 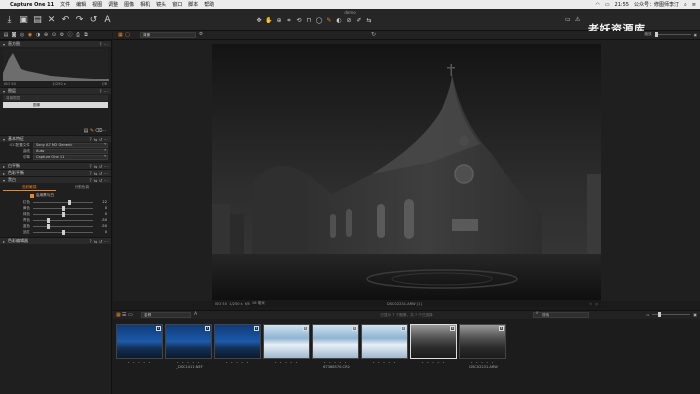 I want to click on layer-background: 背景图层, so click(x=55, y=98).